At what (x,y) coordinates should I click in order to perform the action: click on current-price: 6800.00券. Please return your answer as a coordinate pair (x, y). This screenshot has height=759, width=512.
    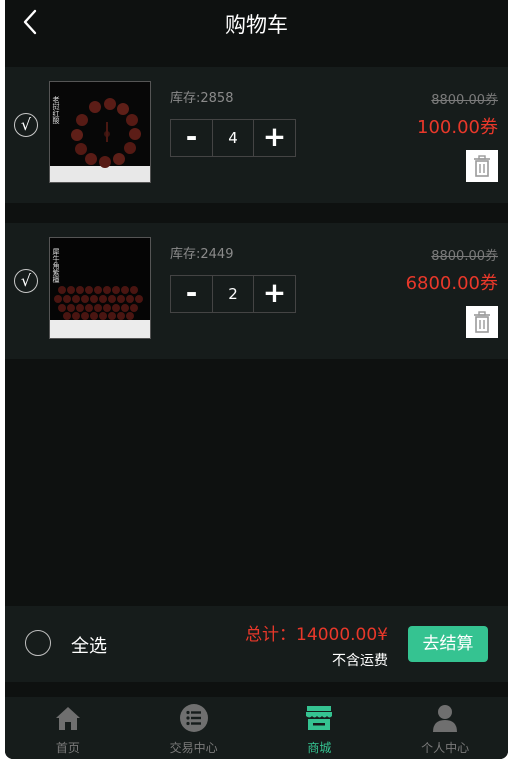
    Looking at the image, I should click on (451, 283).